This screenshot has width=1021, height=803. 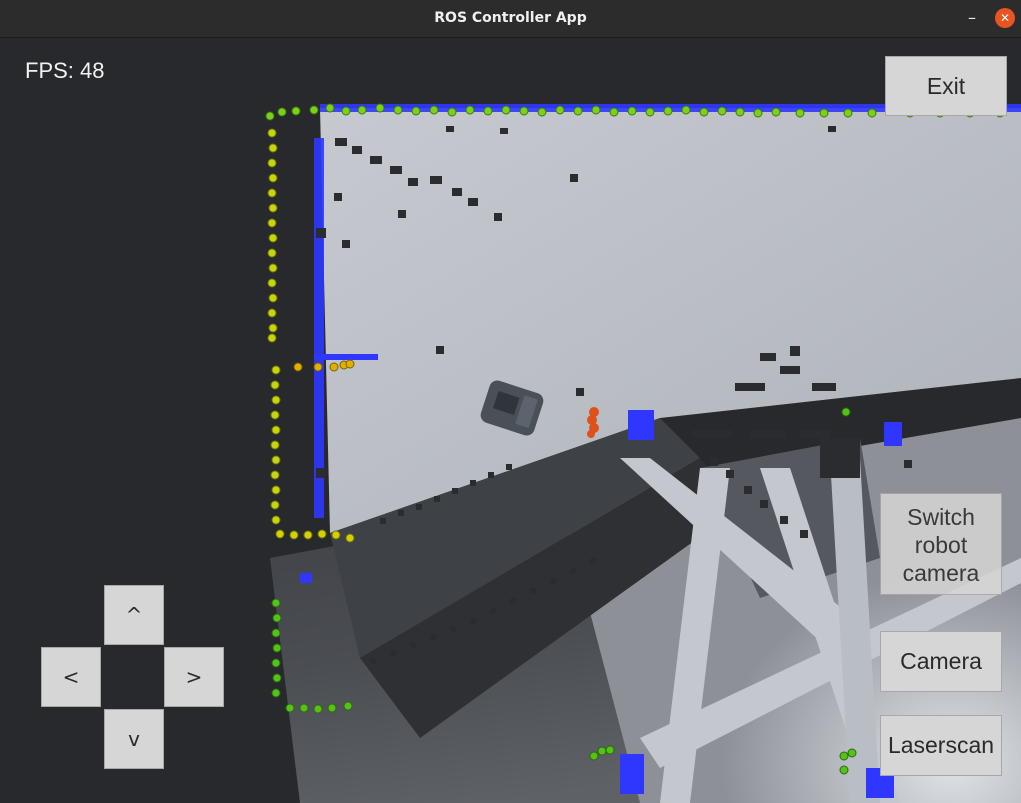 I want to click on close-icon: ✕, so click(x=1005, y=18).